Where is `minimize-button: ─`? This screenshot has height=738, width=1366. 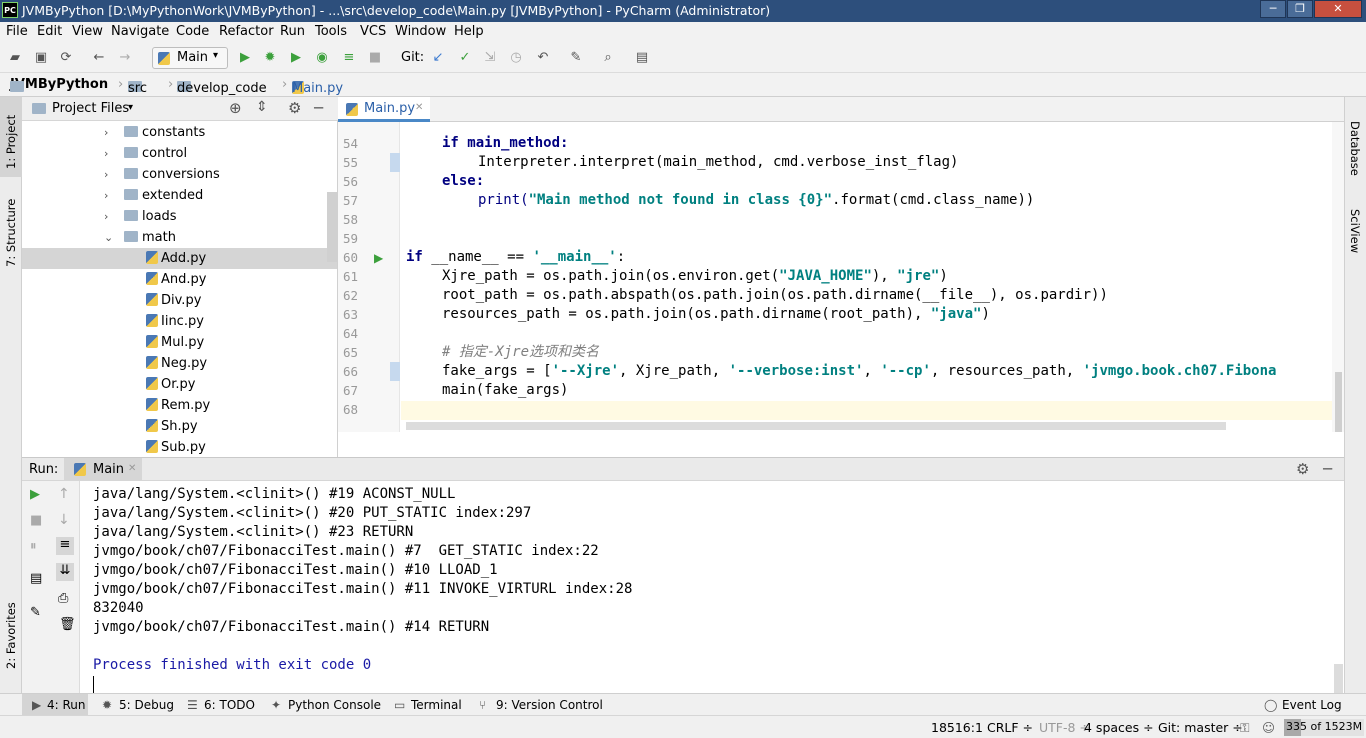
minimize-button: ─ is located at coordinates (1273, 9).